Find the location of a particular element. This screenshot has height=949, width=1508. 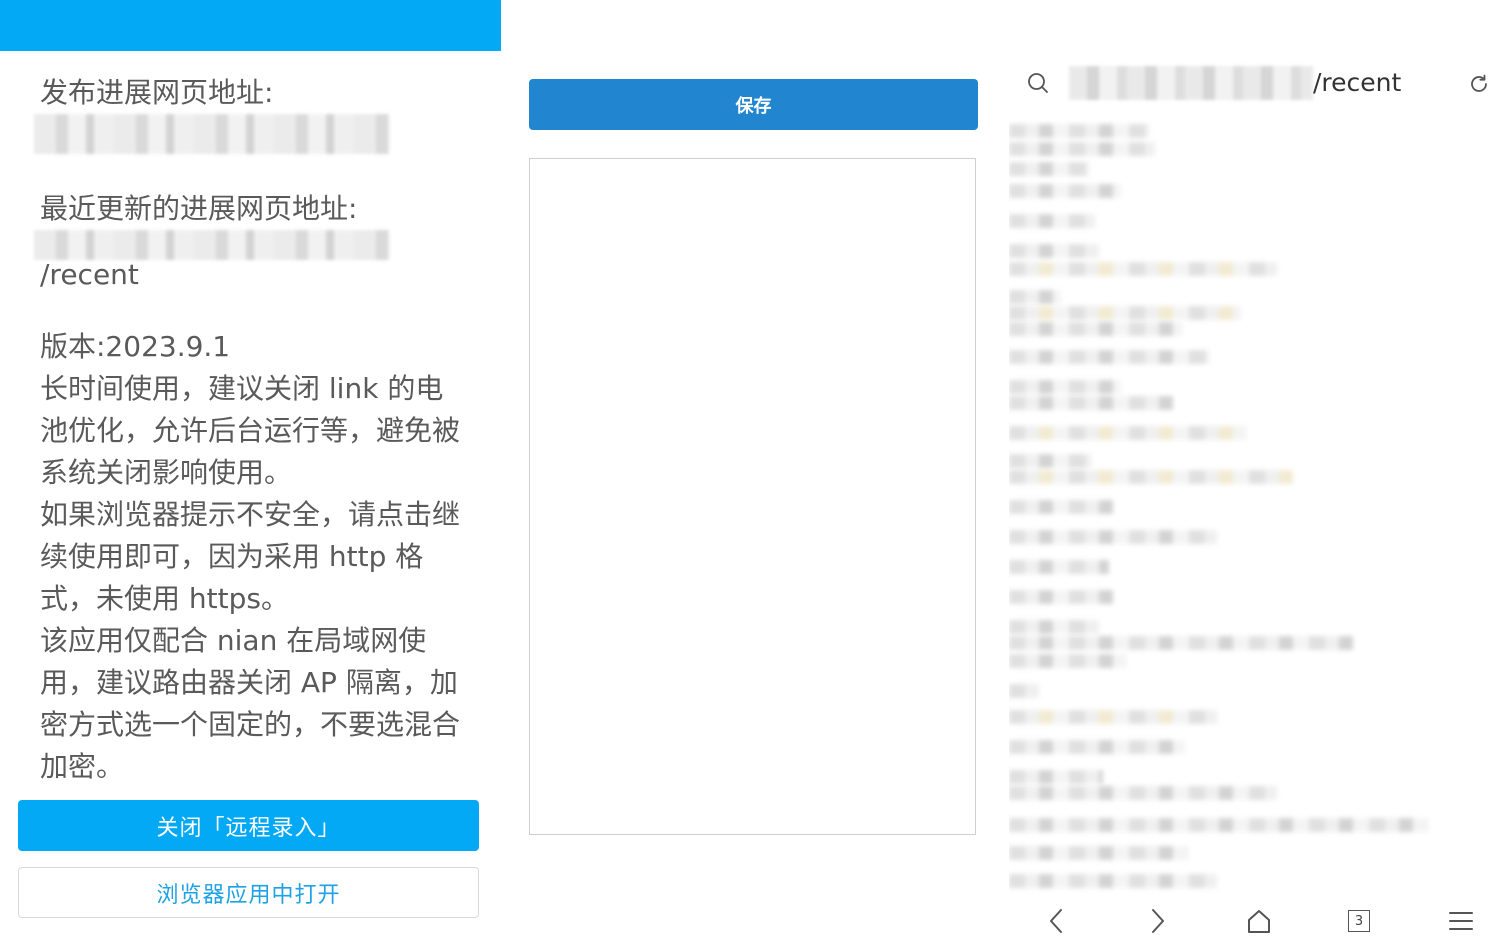

chevron-right-icon is located at coordinates (1158, 921).